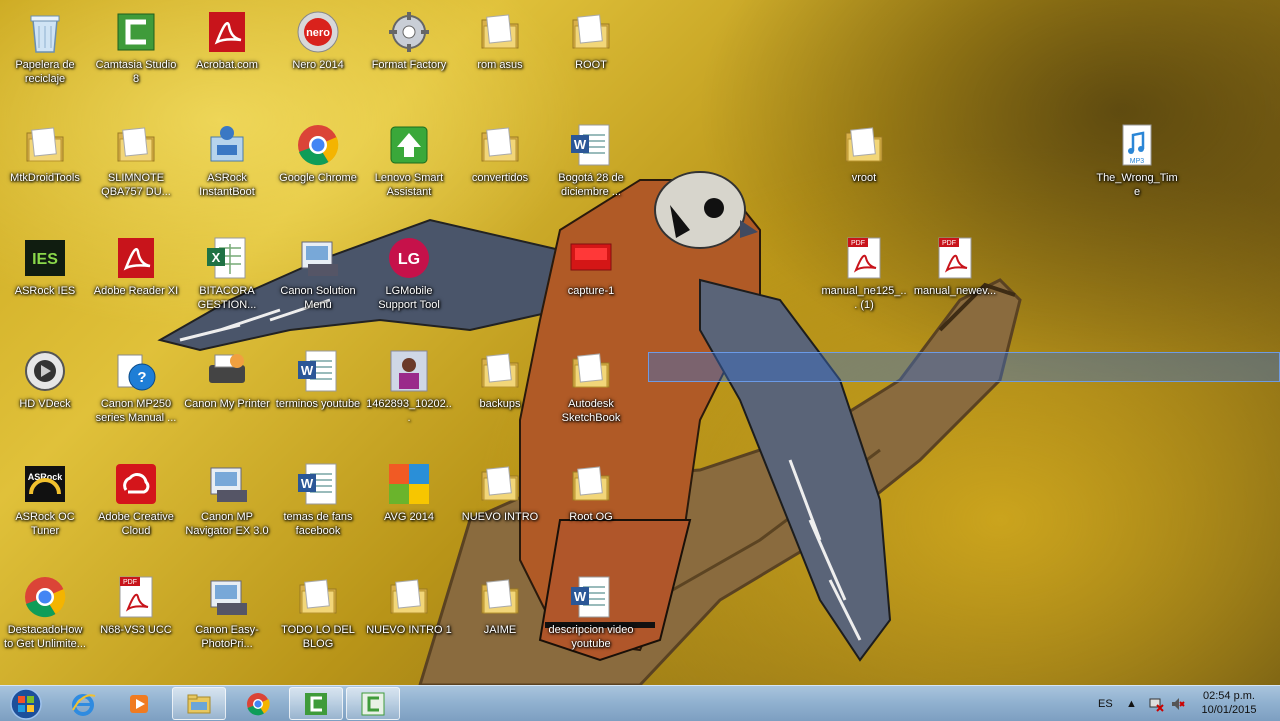  I want to click on desktop-icon-manual-ne125-1: PDF manual_ne125_... (1), so click(864, 284).